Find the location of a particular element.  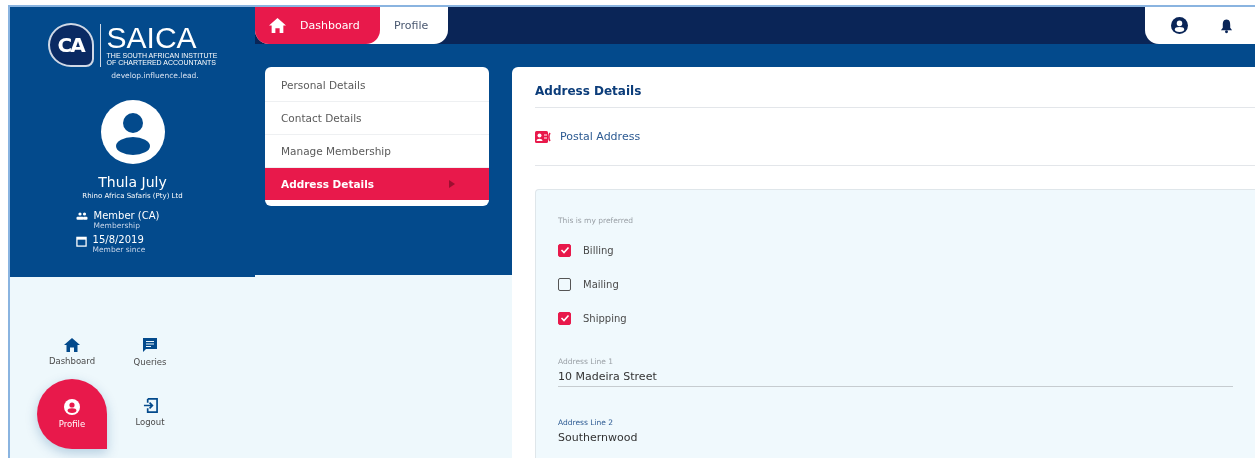

detail-value: 15/8/2019 is located at coordinates (118, 239).